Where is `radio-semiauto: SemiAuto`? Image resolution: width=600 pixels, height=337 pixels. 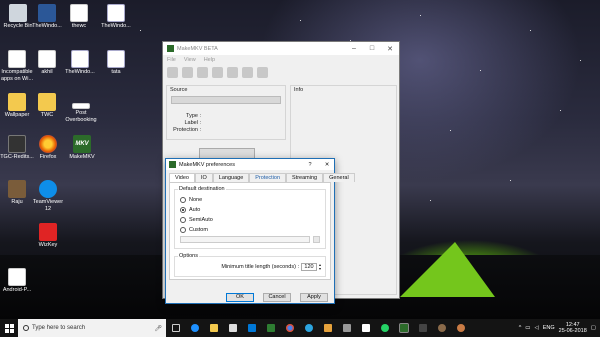
radio-semiauto: SemiAuto is located at coordinates (250, 220).